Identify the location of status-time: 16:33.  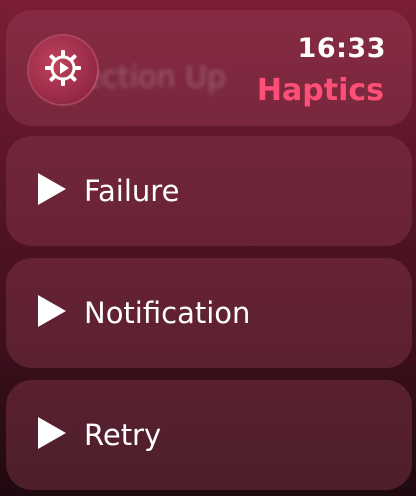
(341, 48).